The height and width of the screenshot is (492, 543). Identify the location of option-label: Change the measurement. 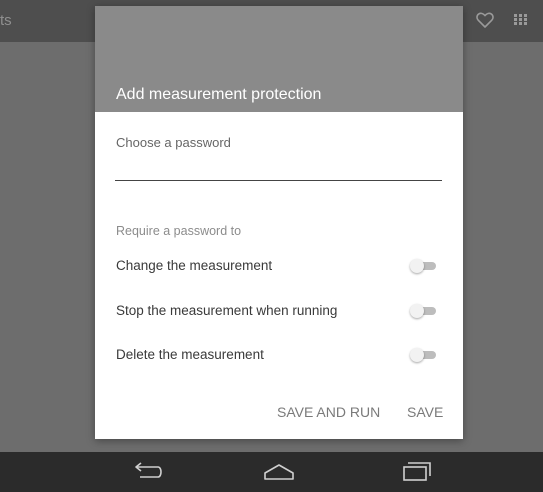
(194, 265).